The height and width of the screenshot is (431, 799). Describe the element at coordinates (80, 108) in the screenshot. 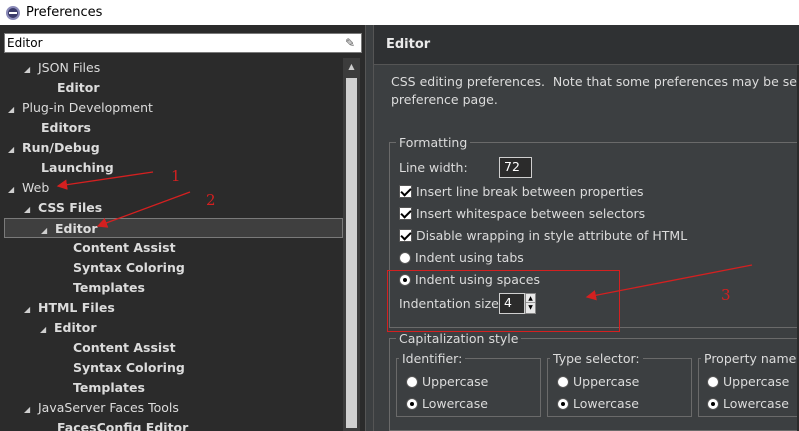

I see `tree-item-plugin-development: ◢ Plug-in Development` at that location.